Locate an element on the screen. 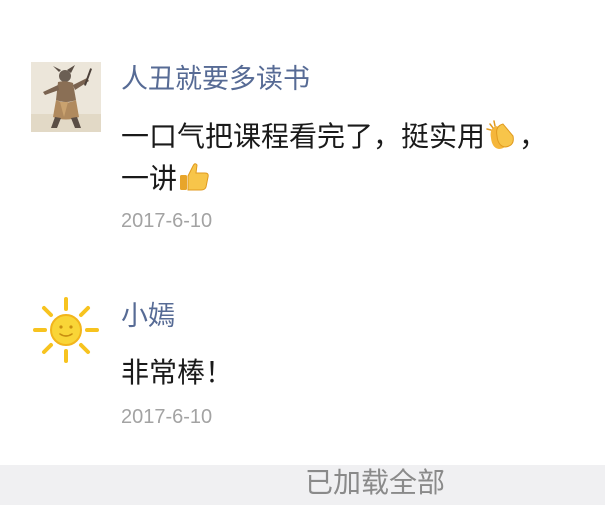 Image resolution: width=605 pixels, height=505 pixels. thumbs-up-icon is located at coordinates (194, 177).